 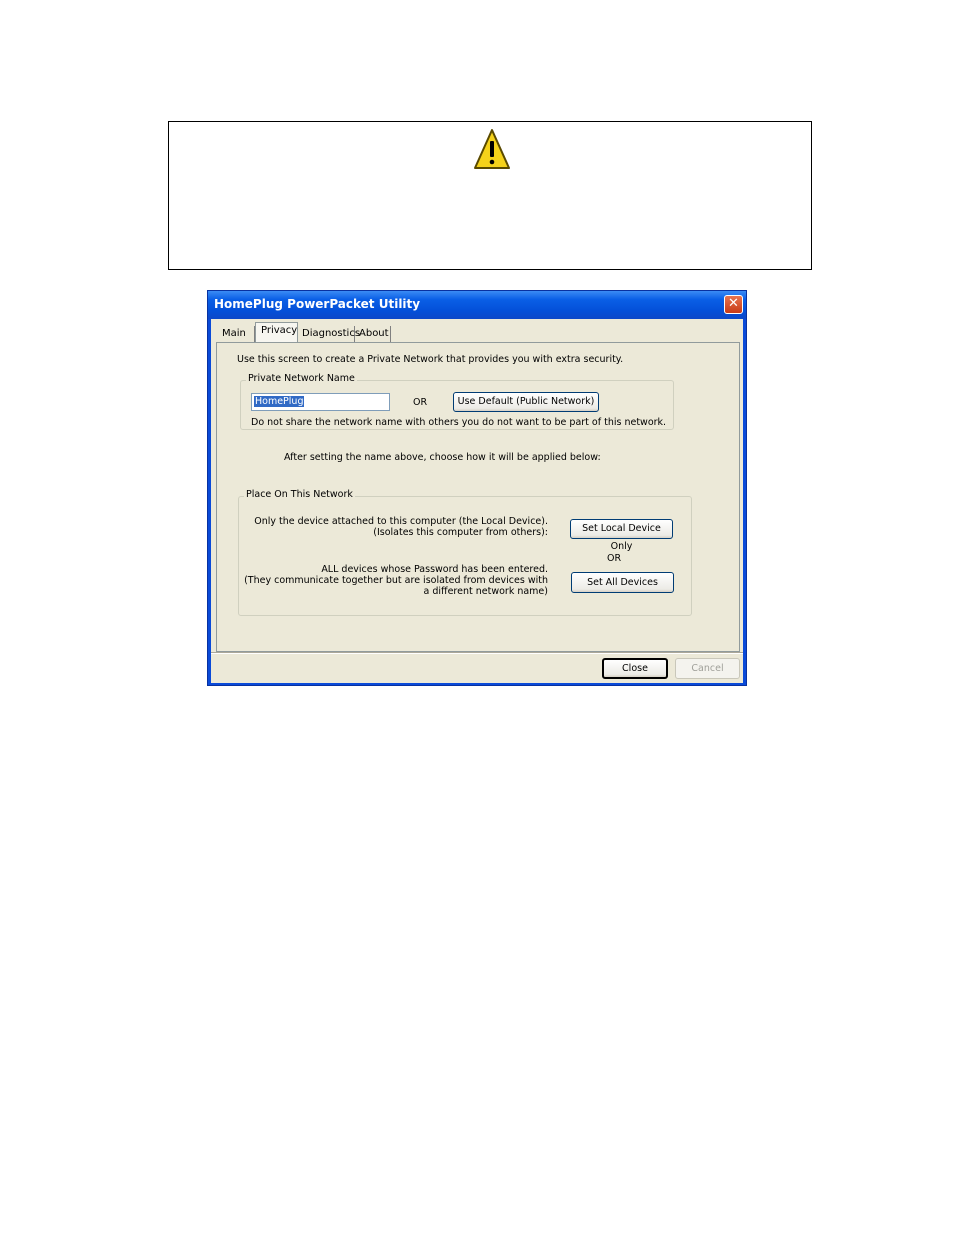 What do you see at coordinates (460, 532) in the screenshot?
I see `local-desc-line2: (Isolates this computer from others):` at bounding box center [460, 532].